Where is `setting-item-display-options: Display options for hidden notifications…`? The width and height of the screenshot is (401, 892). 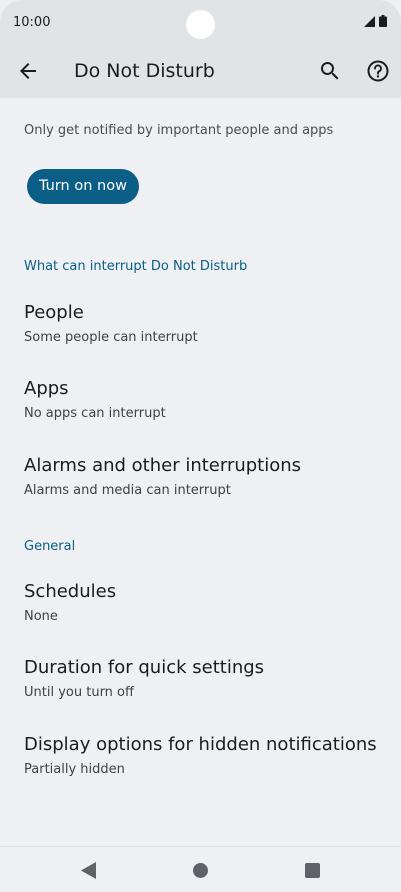
setting-item-display-options: Display options for hidden notifications… is located at coordinates (200, 766).